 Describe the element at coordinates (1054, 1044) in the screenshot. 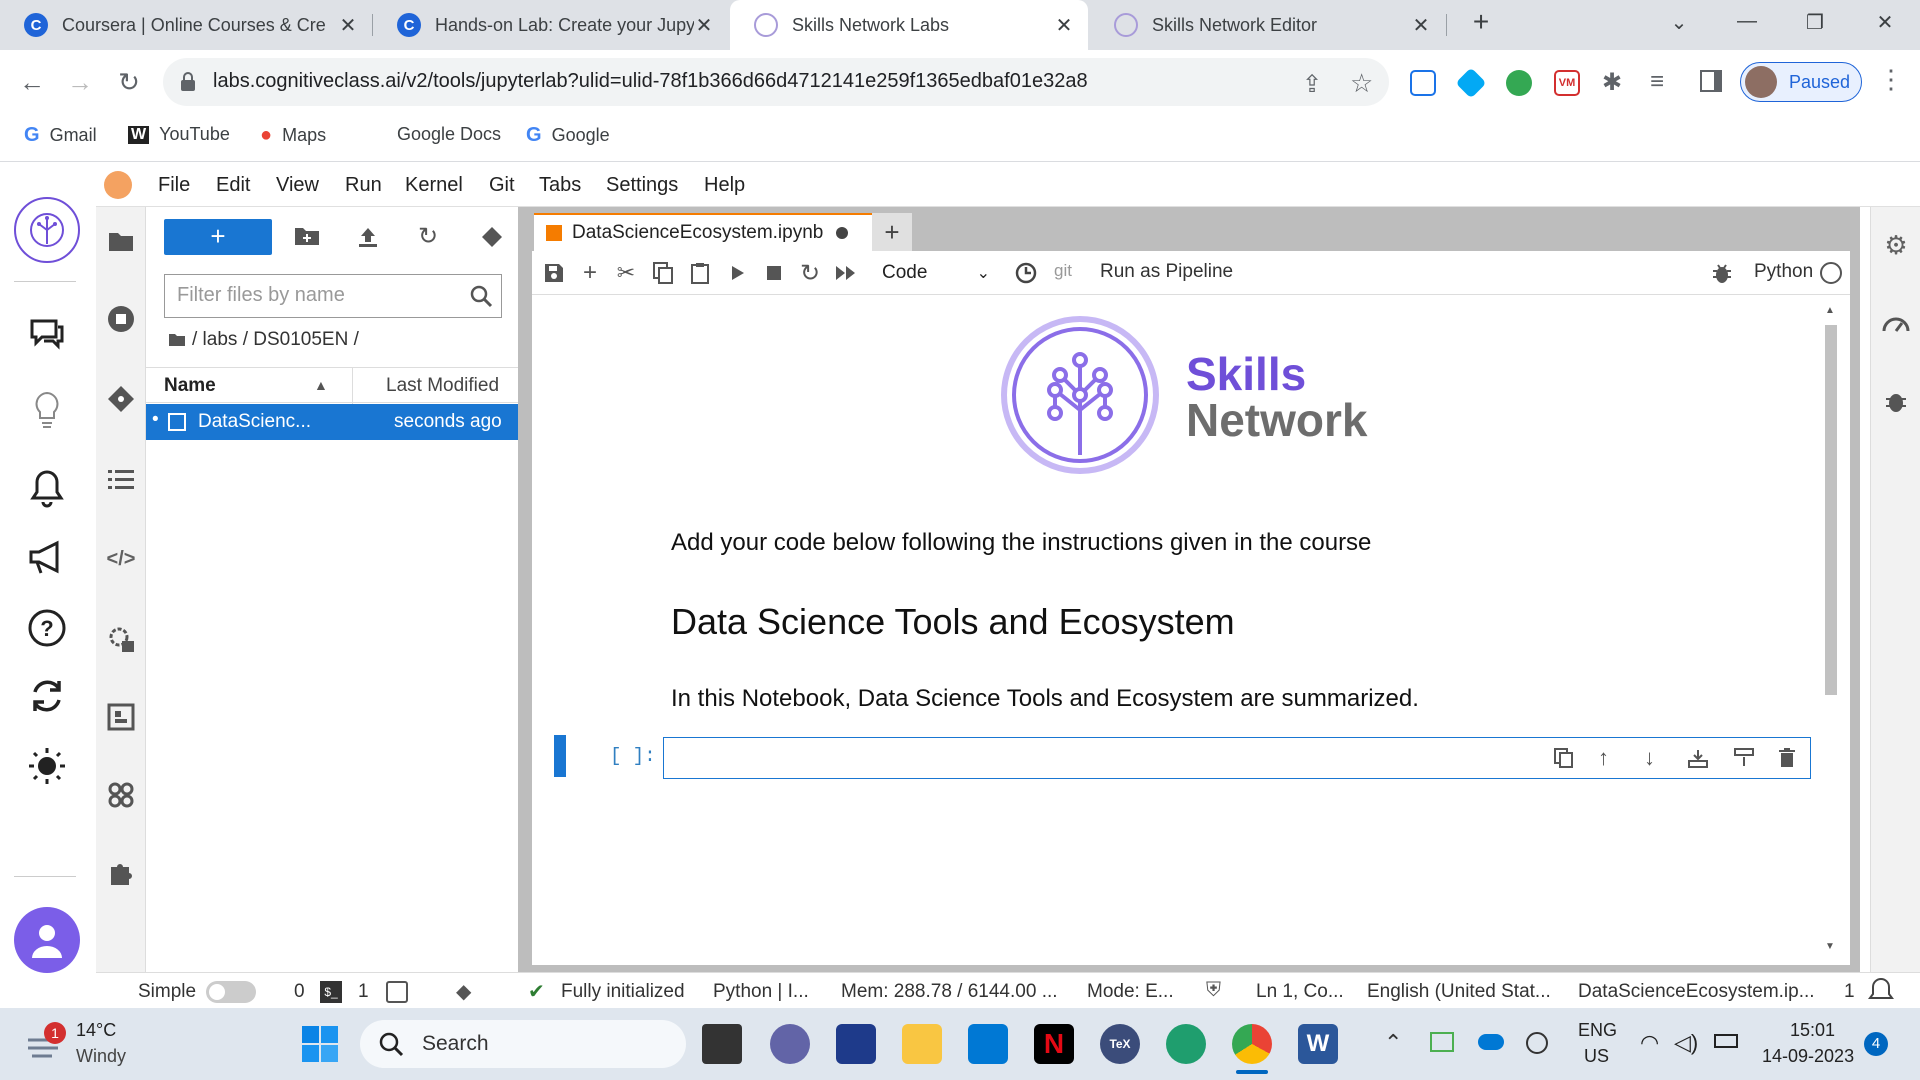

I see `netflix-icon: N` at that location.